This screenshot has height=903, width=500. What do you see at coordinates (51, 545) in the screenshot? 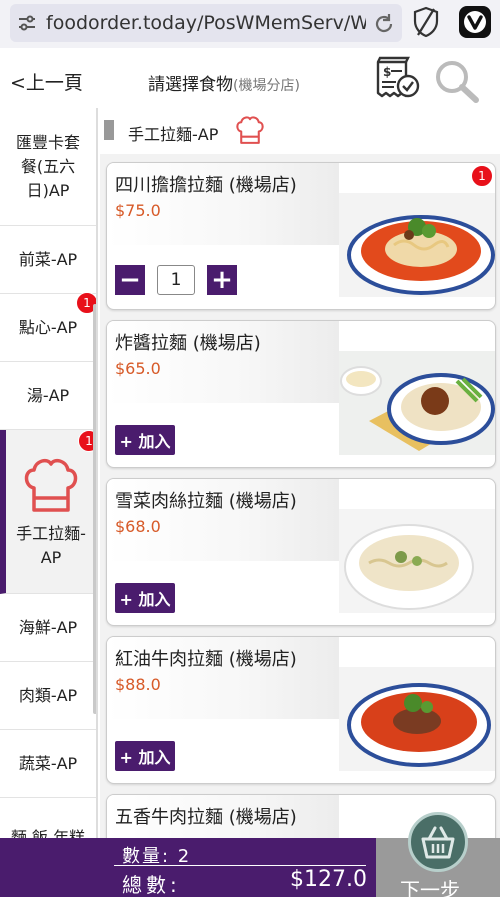
I see `sidebar-item-label: 手工拉麵-AP` at bounding box center [51, 545].